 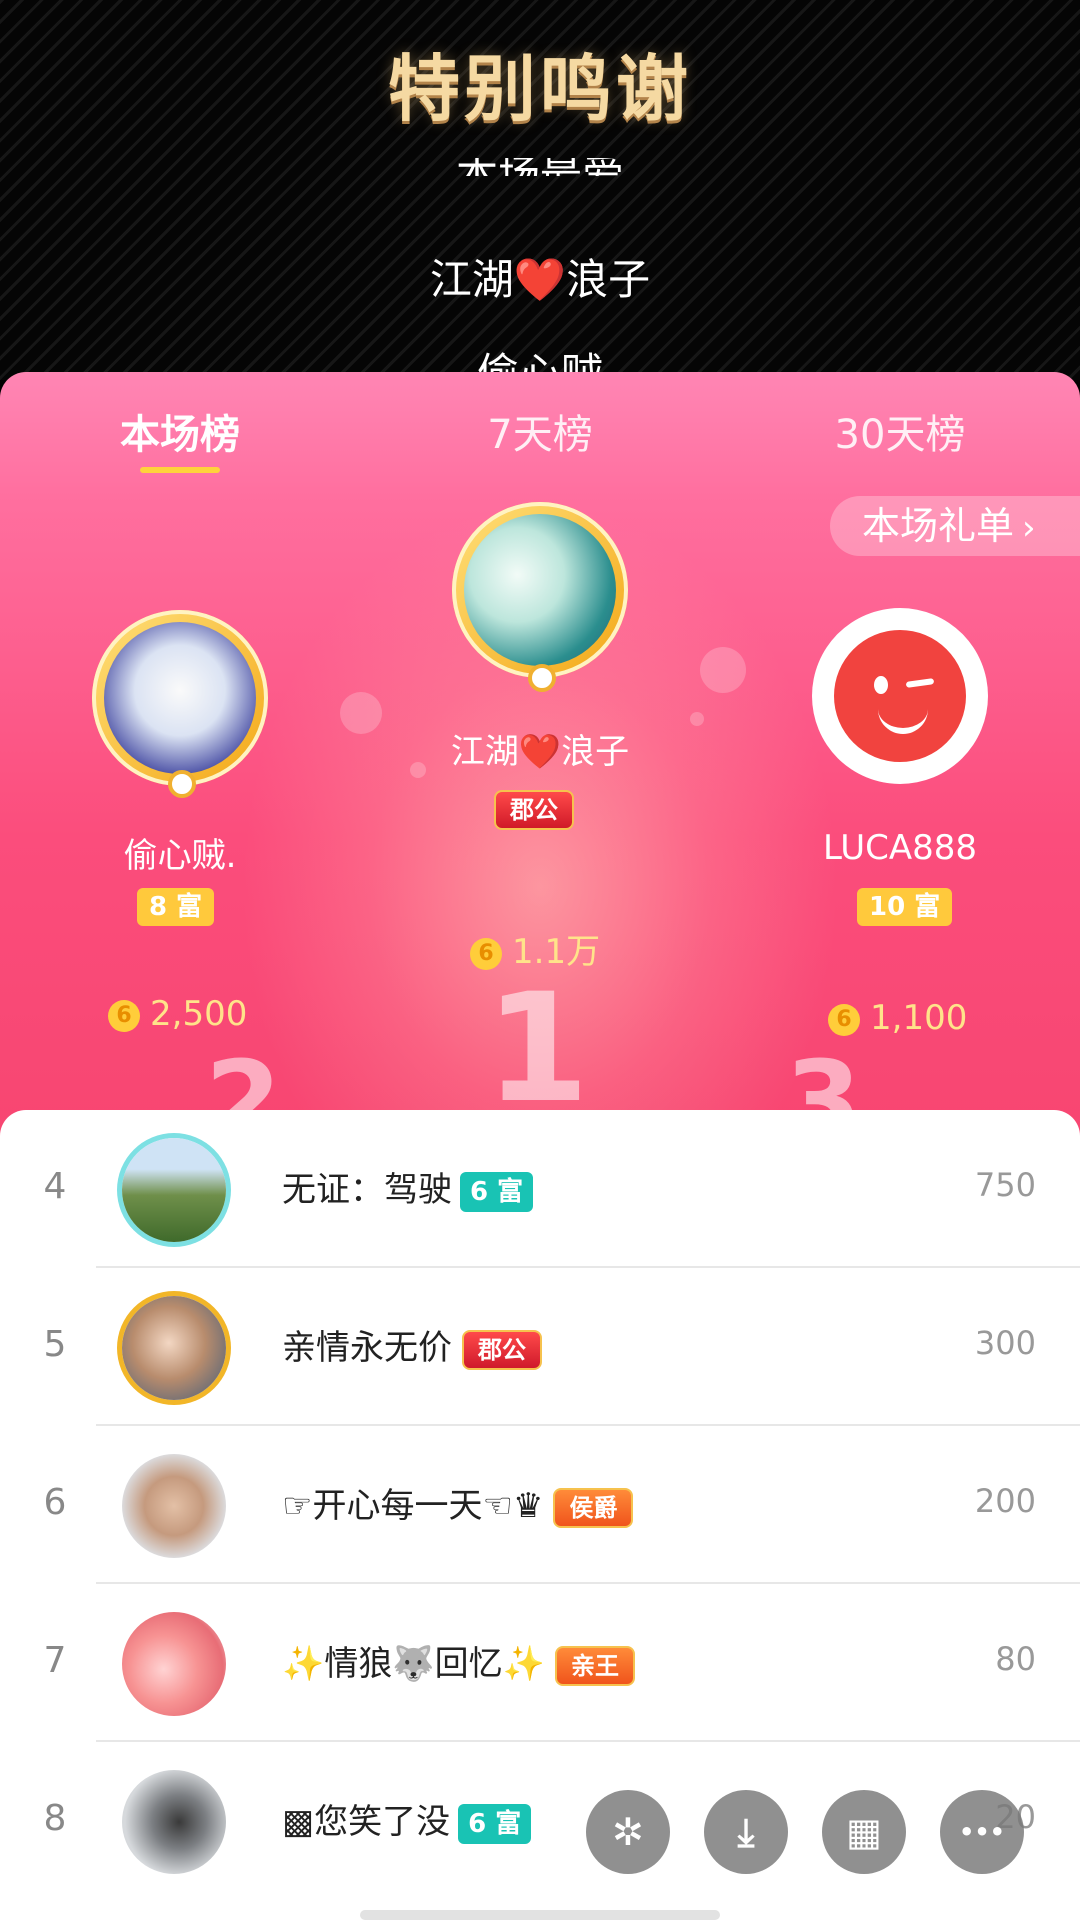 I want to click on banner-scroll-line: 江湖❤️浪子, so click(x=540, y=279).